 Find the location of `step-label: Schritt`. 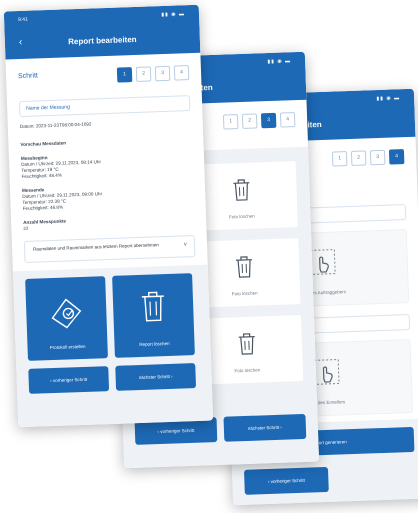

step-label: Schritt is located at coordinates (28, 76).